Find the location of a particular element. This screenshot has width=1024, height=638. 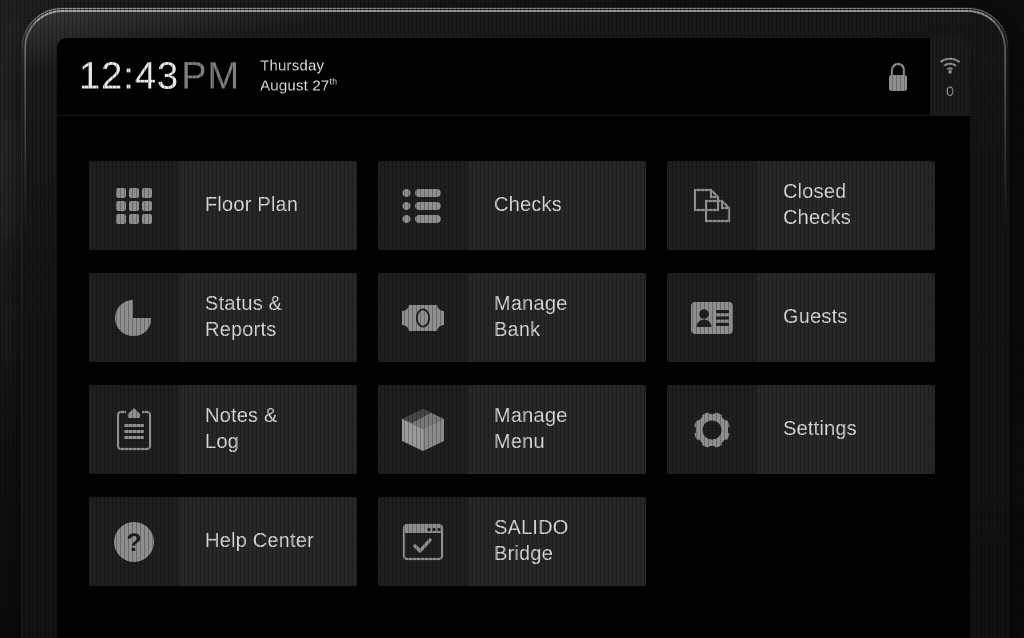

date-day: Thursday is located at coordinates (292, 66).